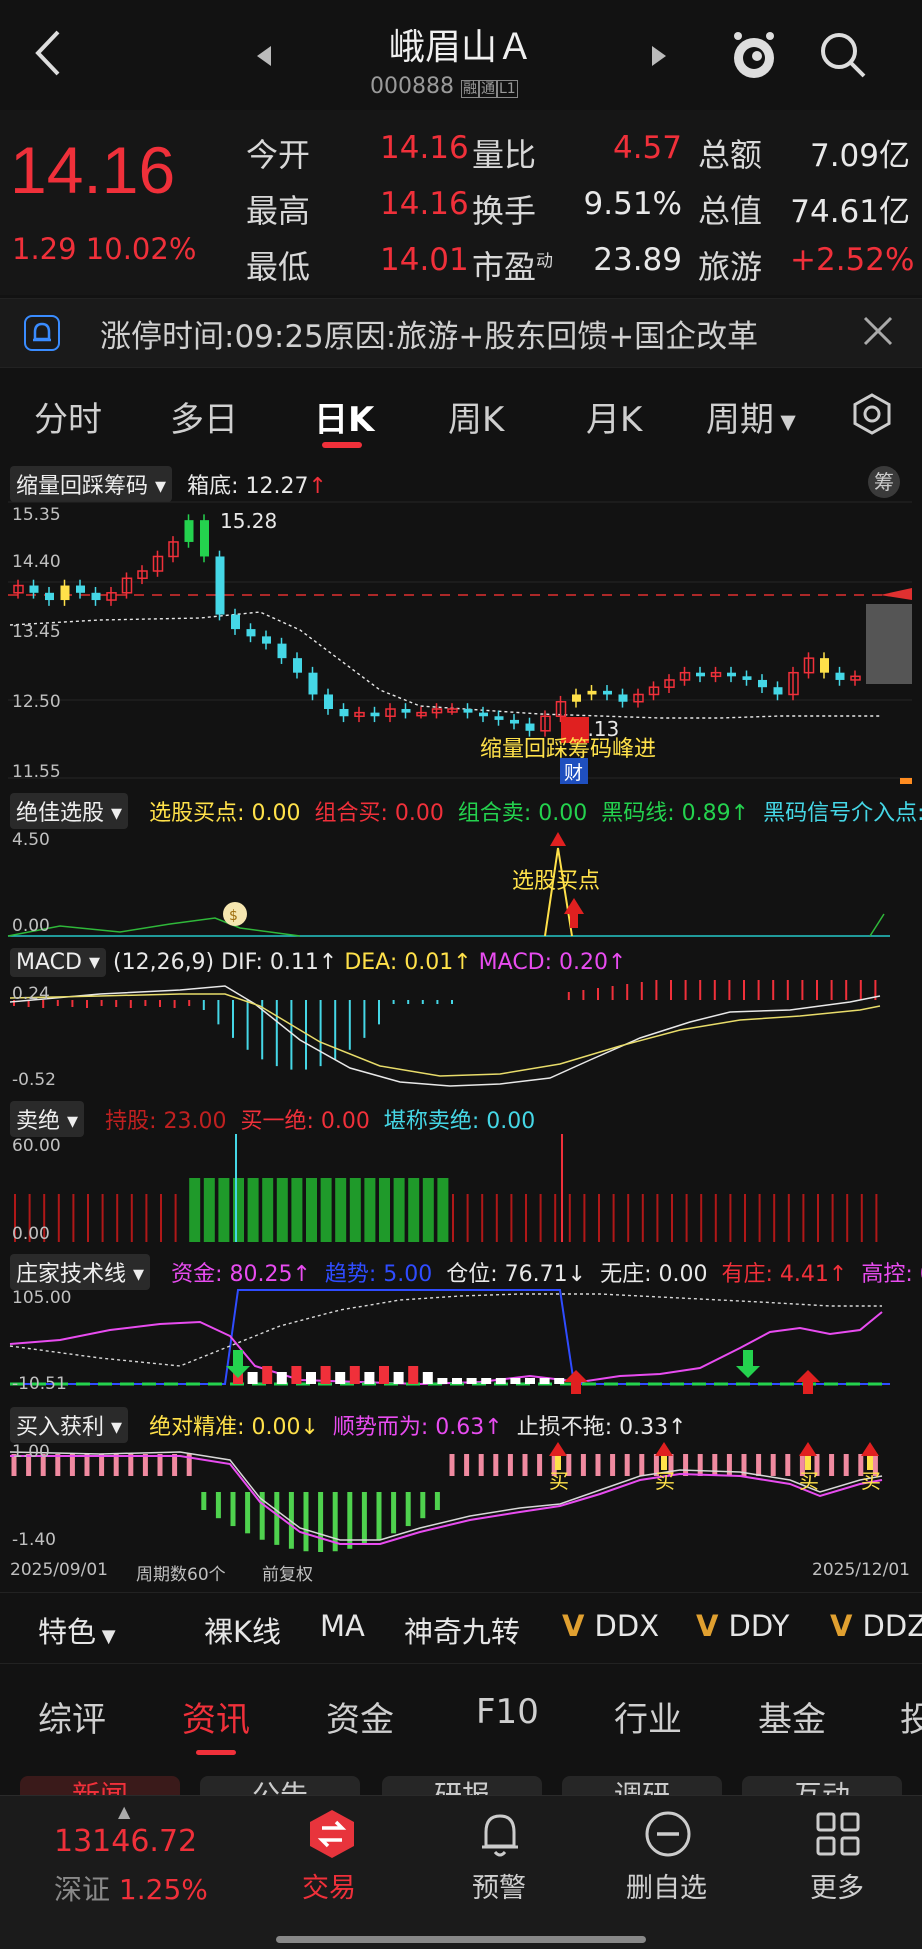  I want to click on low-label: 最低, so click(278, 267).